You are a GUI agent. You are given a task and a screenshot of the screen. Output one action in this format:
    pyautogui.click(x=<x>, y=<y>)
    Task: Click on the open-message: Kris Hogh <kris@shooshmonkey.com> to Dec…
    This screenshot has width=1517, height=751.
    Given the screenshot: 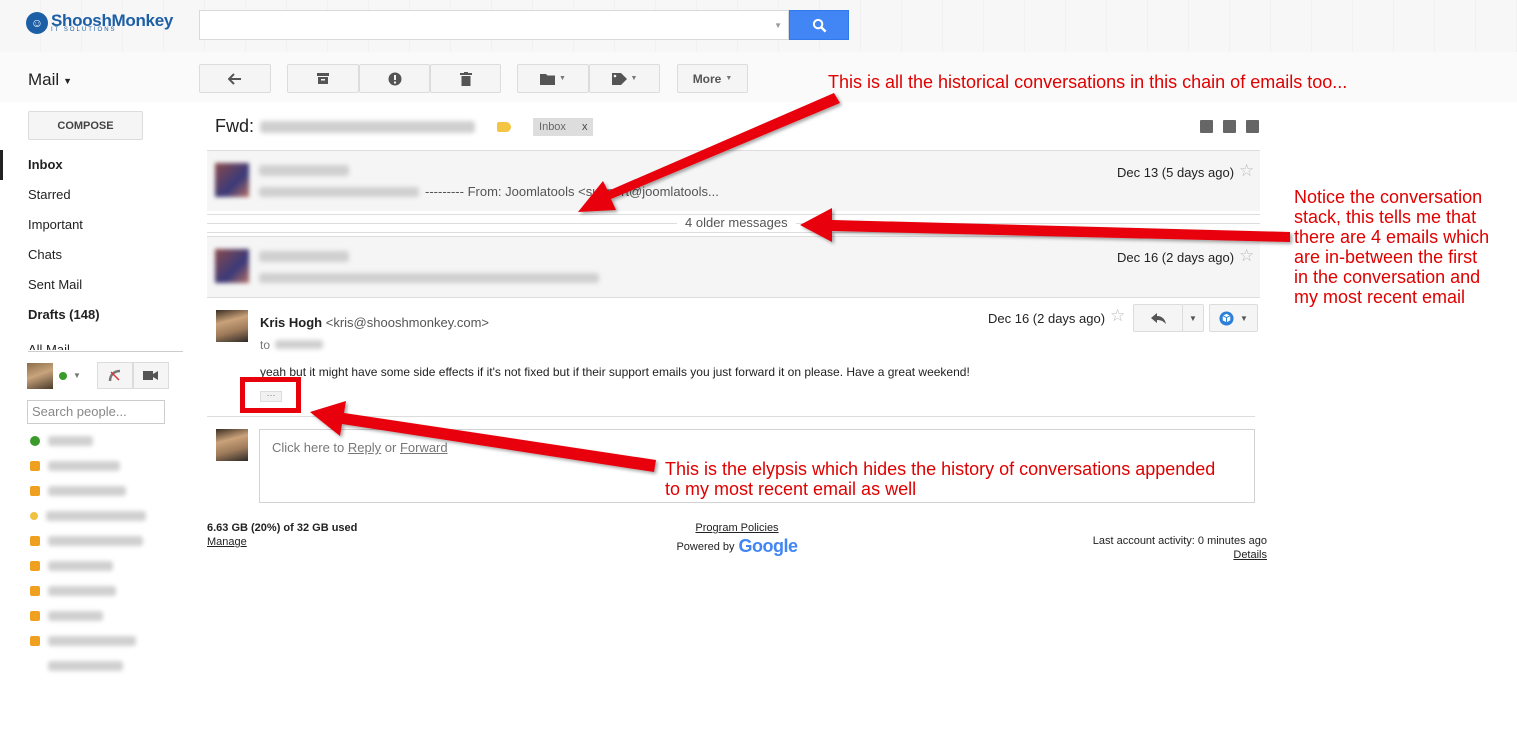 What is the action you would take?
    pyautogui.click(x=733, y=357)
    